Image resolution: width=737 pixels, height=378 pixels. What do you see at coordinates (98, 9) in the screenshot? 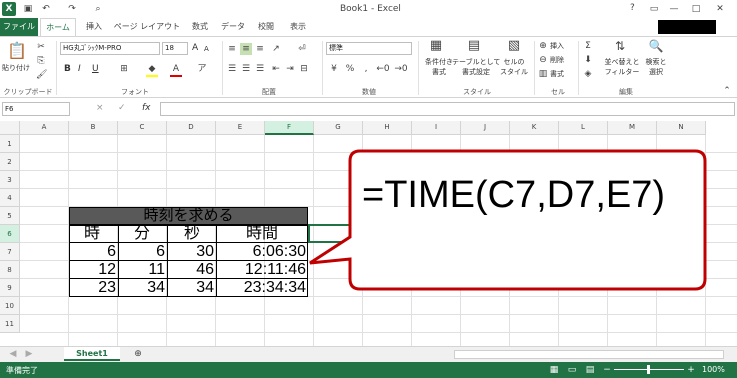
I see `print-preview-icon: ⌕` at bounding box center [98, 9].